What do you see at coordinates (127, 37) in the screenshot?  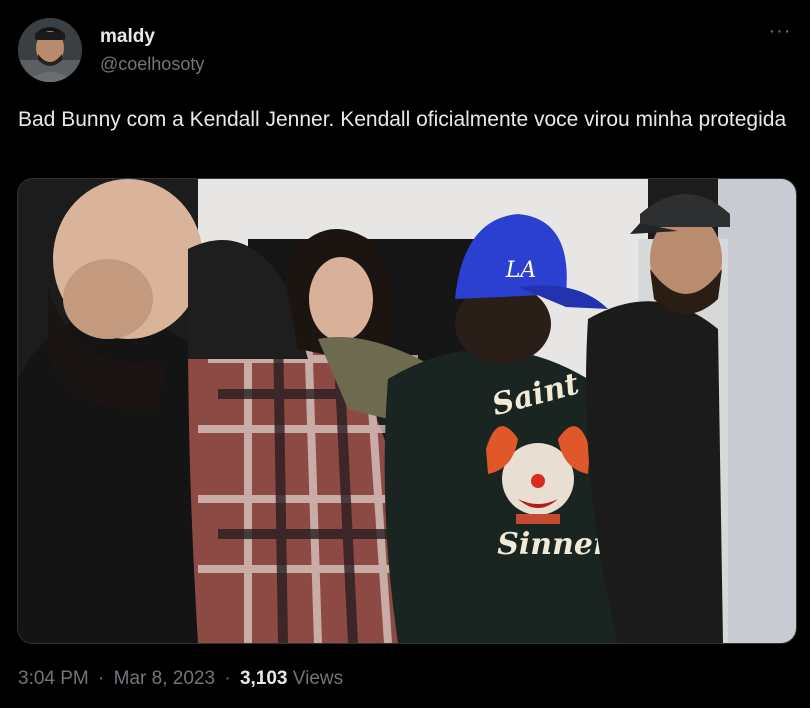 I see `author-display-name: maldy` at bounding box center [127, 37].